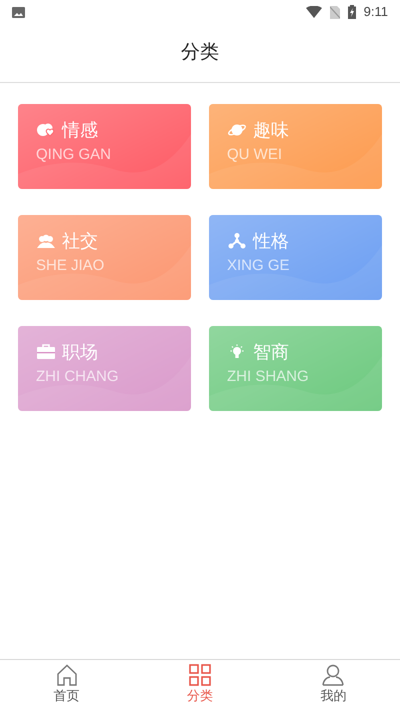 This screenshot has width=400, height=711. Describe the element at coordinates (200, 52) in the screenshot. I see `page-title: 分类` at that location.